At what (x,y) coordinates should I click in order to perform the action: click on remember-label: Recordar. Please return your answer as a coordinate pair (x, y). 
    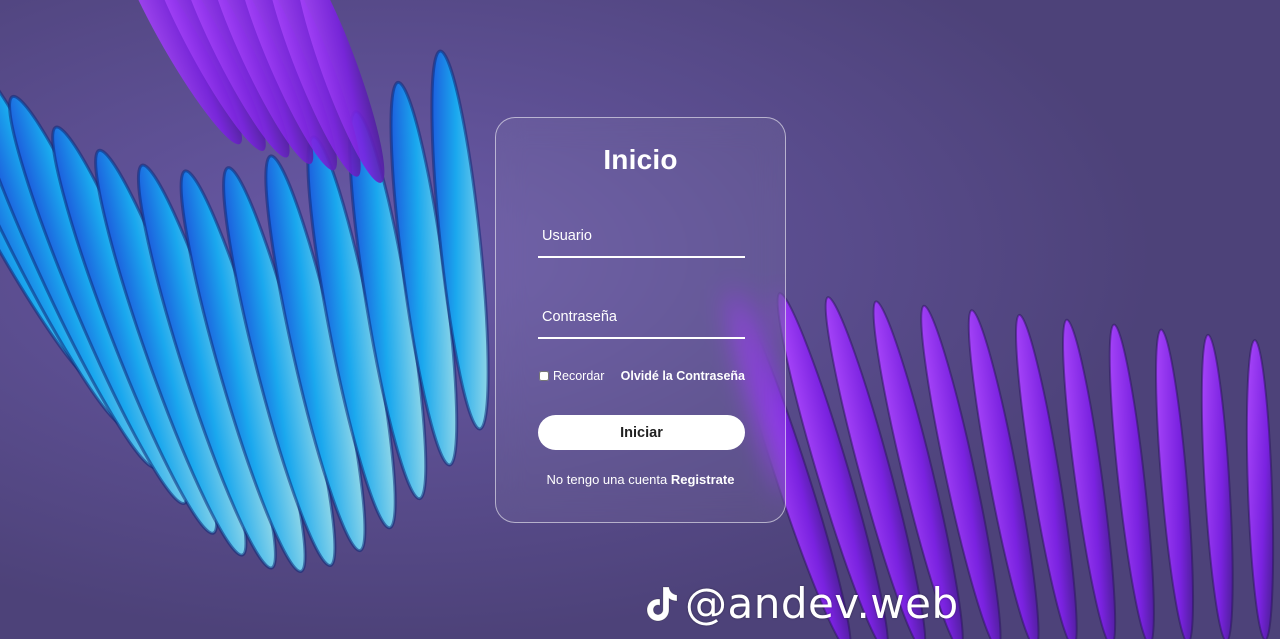
    Looking at the image, I should click on (579, 376).